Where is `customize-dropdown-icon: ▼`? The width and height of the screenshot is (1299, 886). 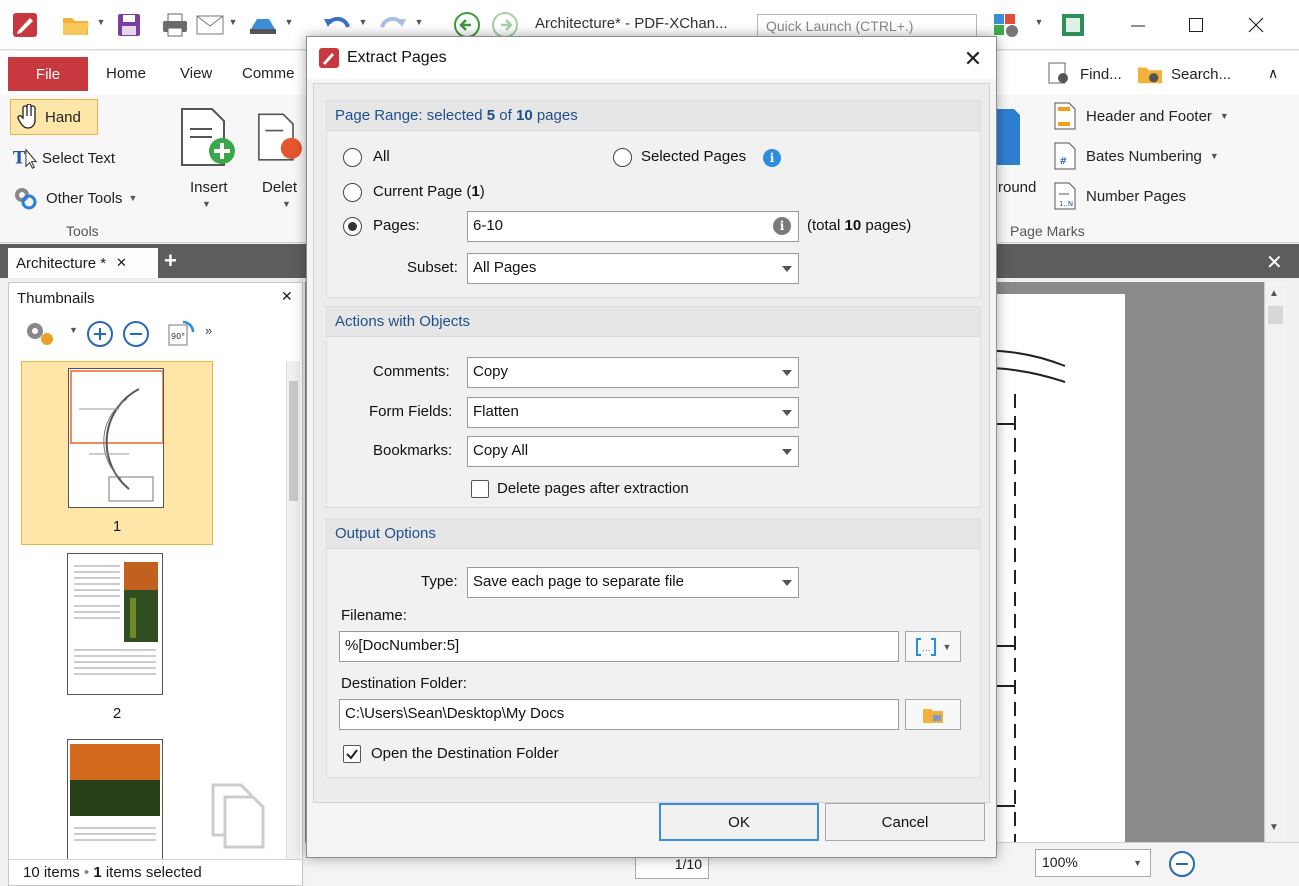
customize-dropdown-icon: ▼ is located at coordinates (1039, 22).